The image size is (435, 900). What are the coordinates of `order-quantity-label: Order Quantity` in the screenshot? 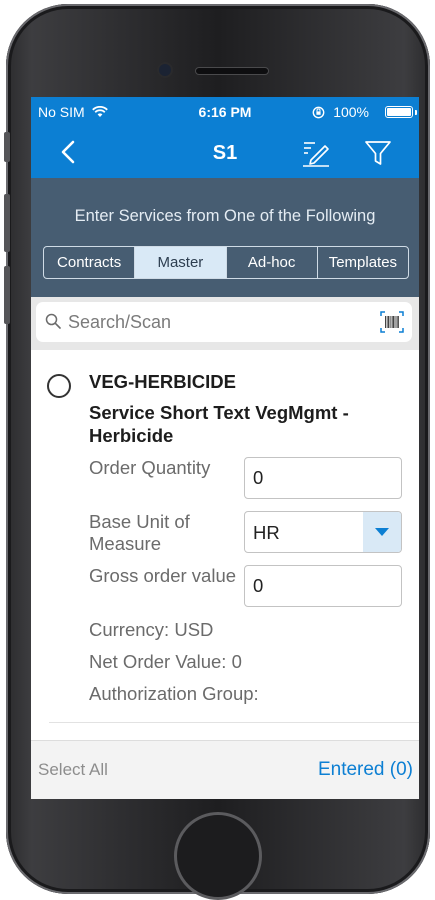 It's located at (150, 467).